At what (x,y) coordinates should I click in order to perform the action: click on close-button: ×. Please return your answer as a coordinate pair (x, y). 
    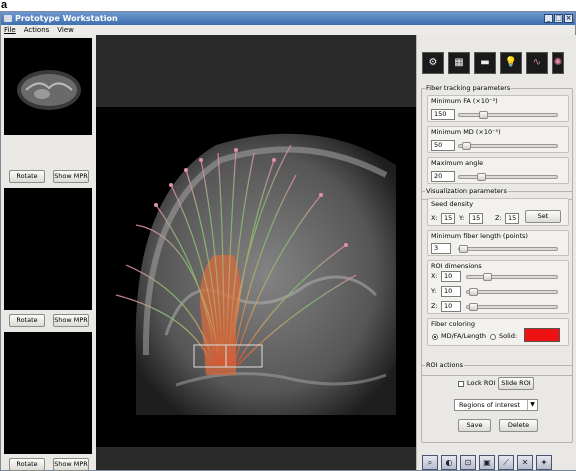
    Looking at the image, I should click on (568, 18).